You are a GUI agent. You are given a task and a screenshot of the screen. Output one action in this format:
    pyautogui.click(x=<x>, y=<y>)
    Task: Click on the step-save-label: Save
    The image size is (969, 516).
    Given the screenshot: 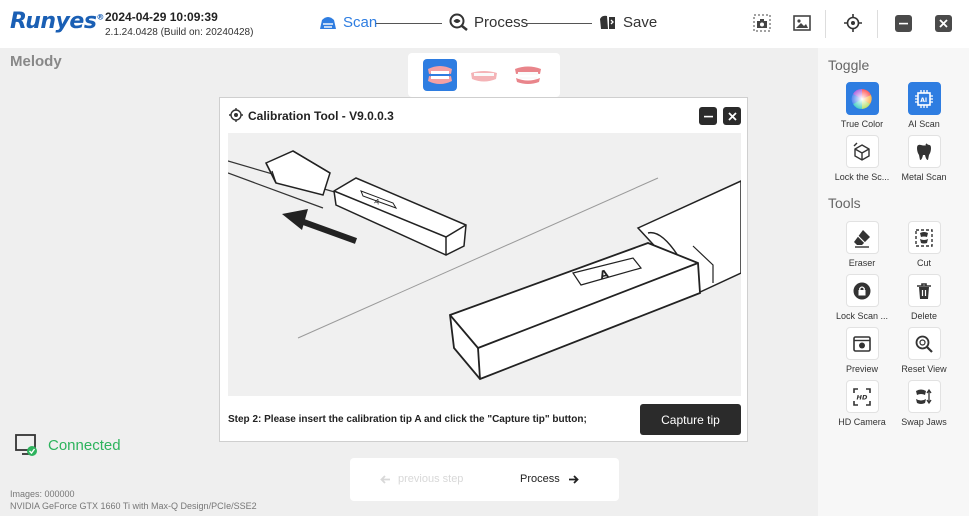 What is the action you would take?
    pyautogui.click(x=640, y=22)
    